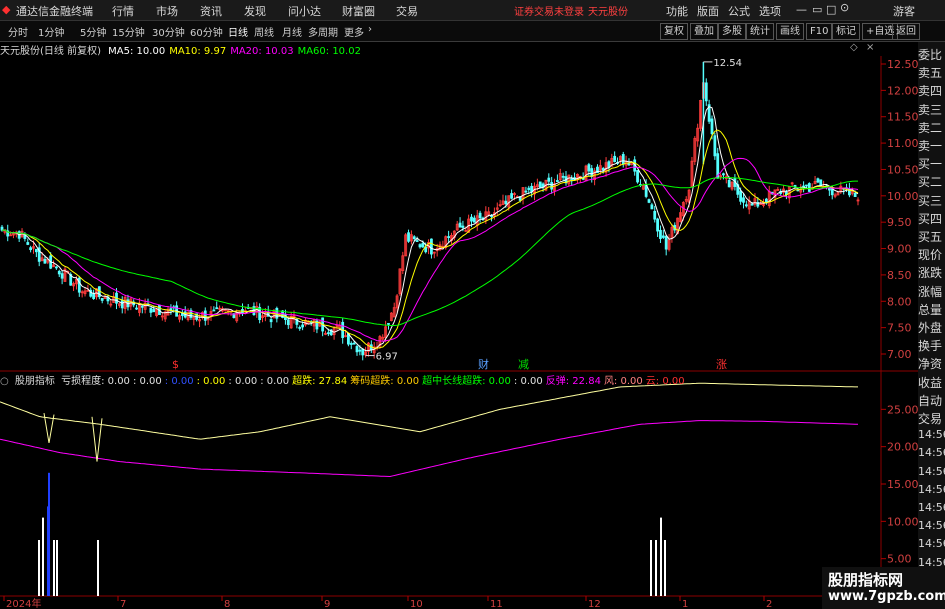 Image resolution: width=945 pixels, height=609 pixels. I want to click on tab-60min: 60分钟, so click(206, 31).